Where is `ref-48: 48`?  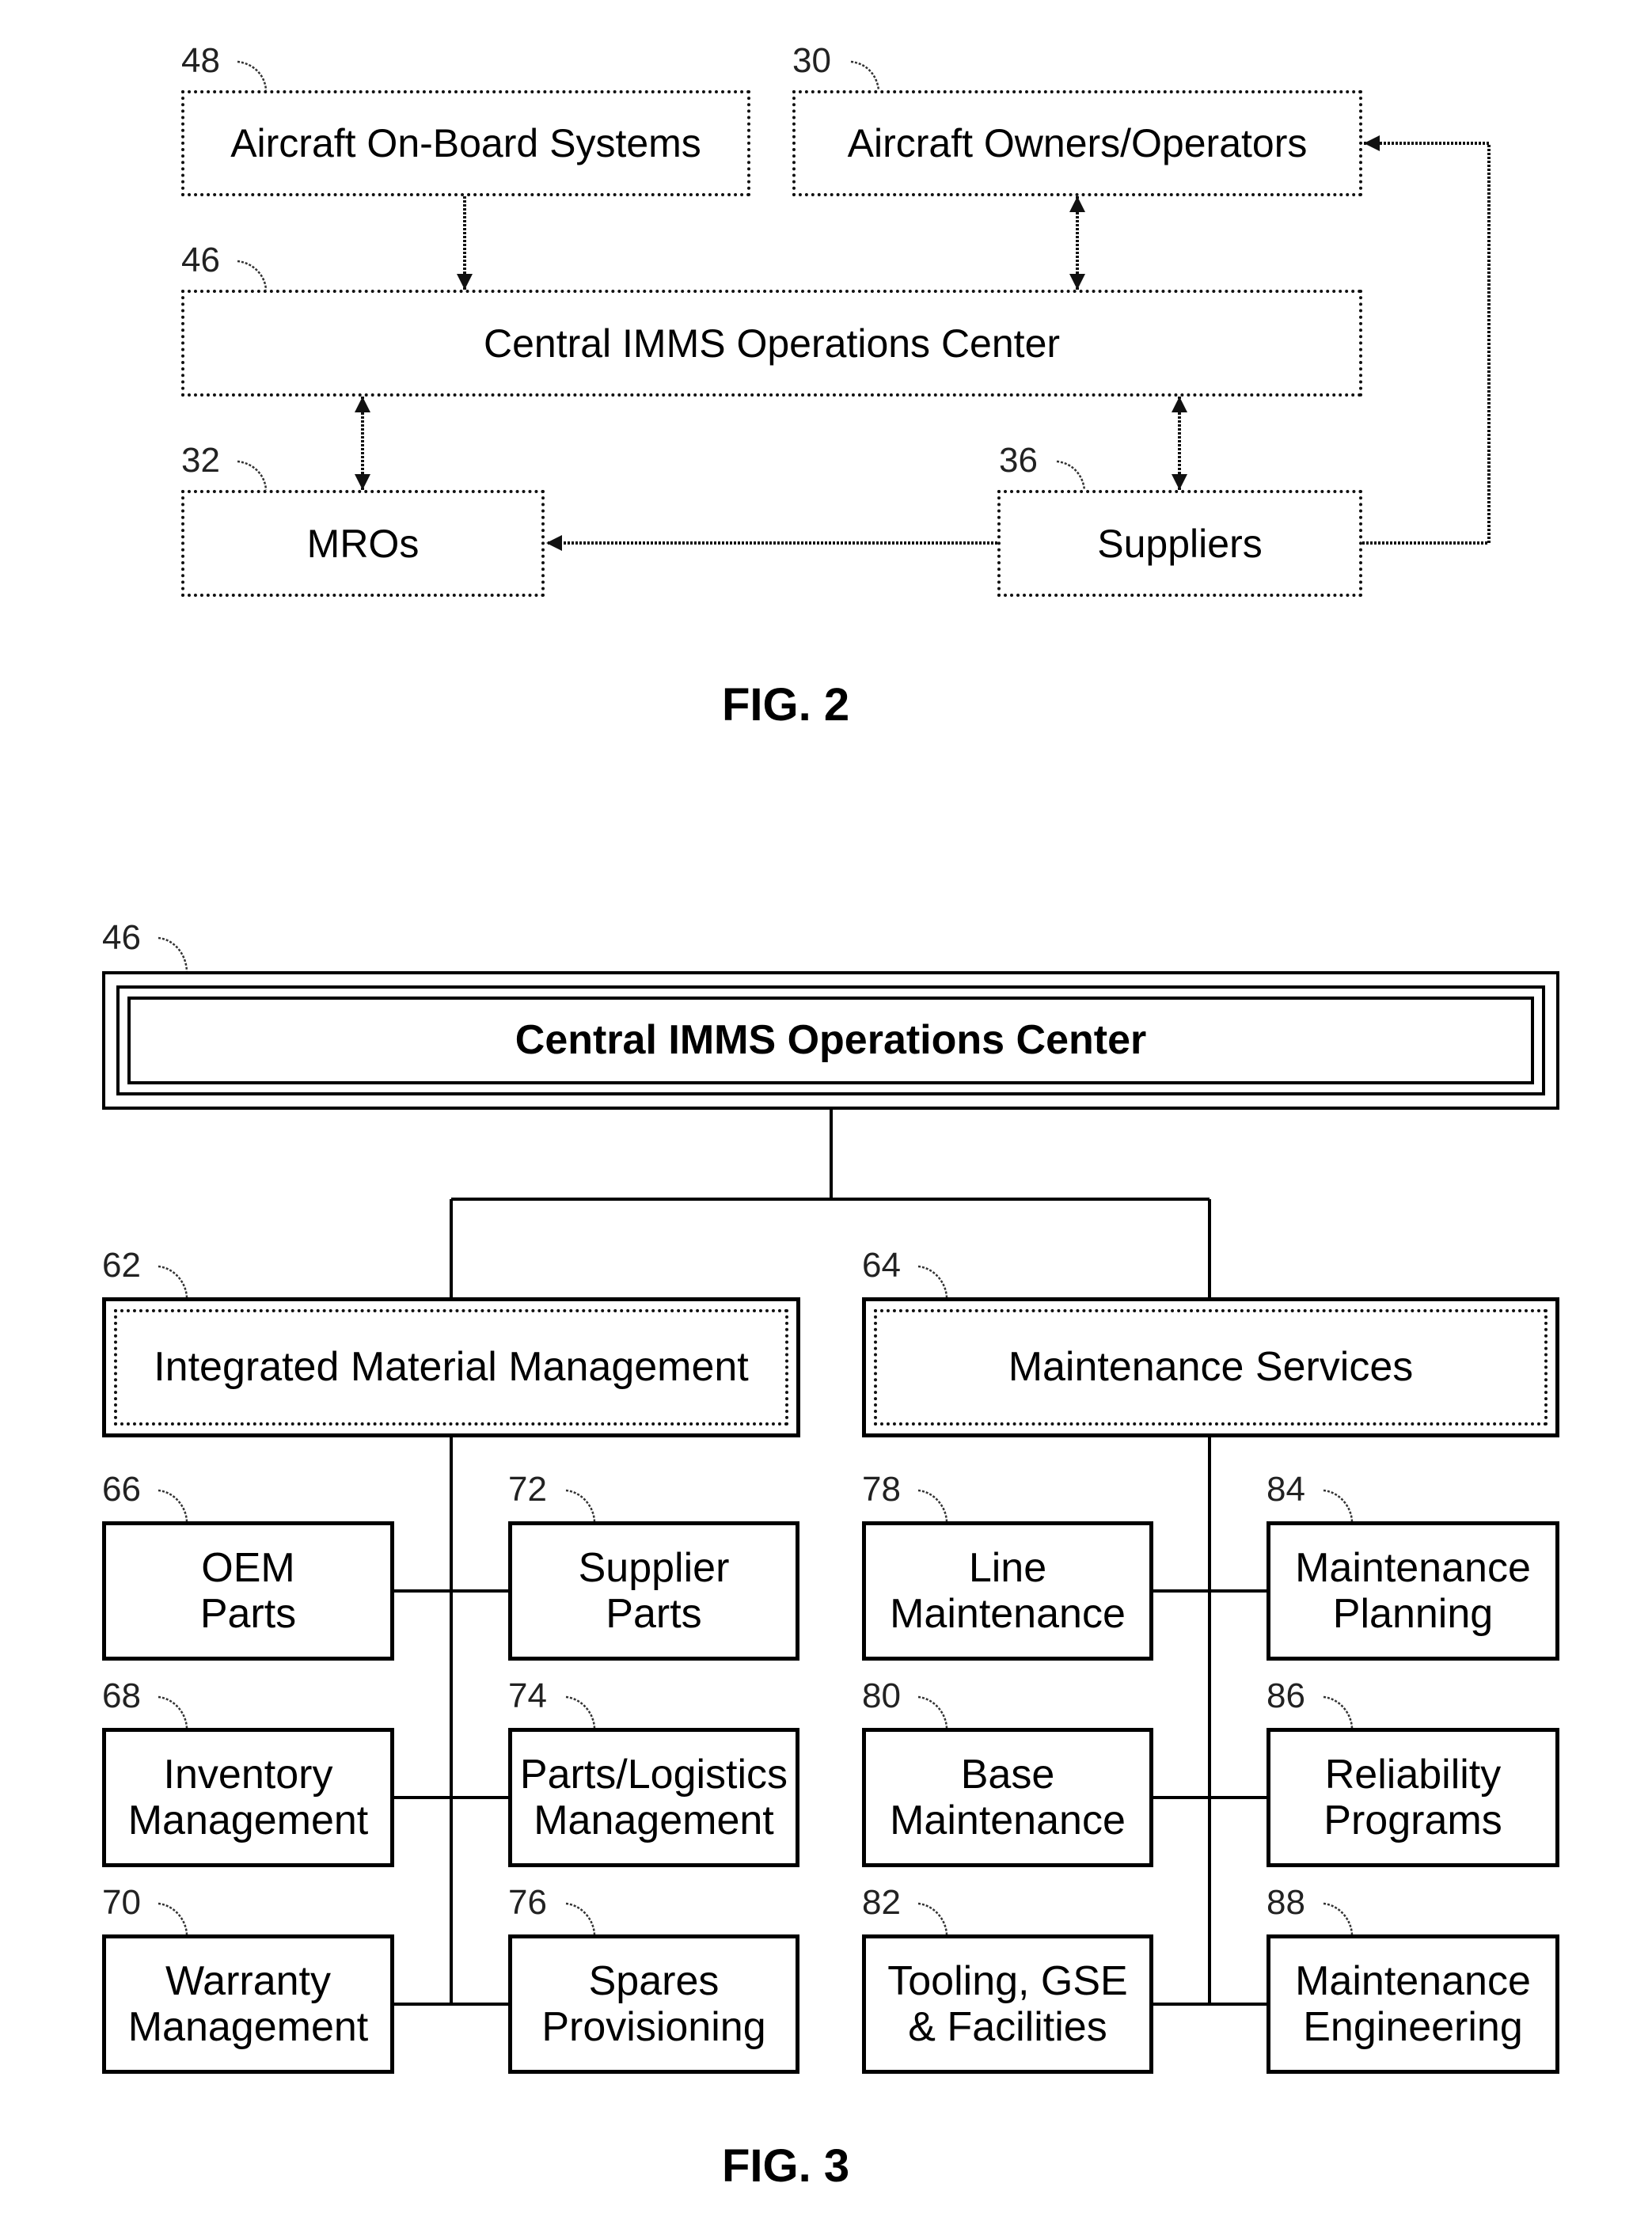 ref-48: 48 is located at coordinates (200, 61).